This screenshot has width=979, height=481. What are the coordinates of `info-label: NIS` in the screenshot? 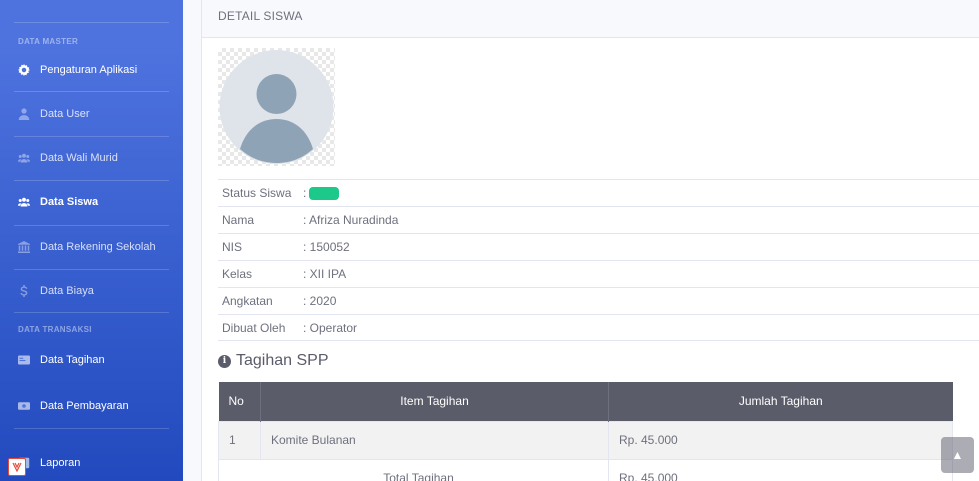 It's located at (232, 247).